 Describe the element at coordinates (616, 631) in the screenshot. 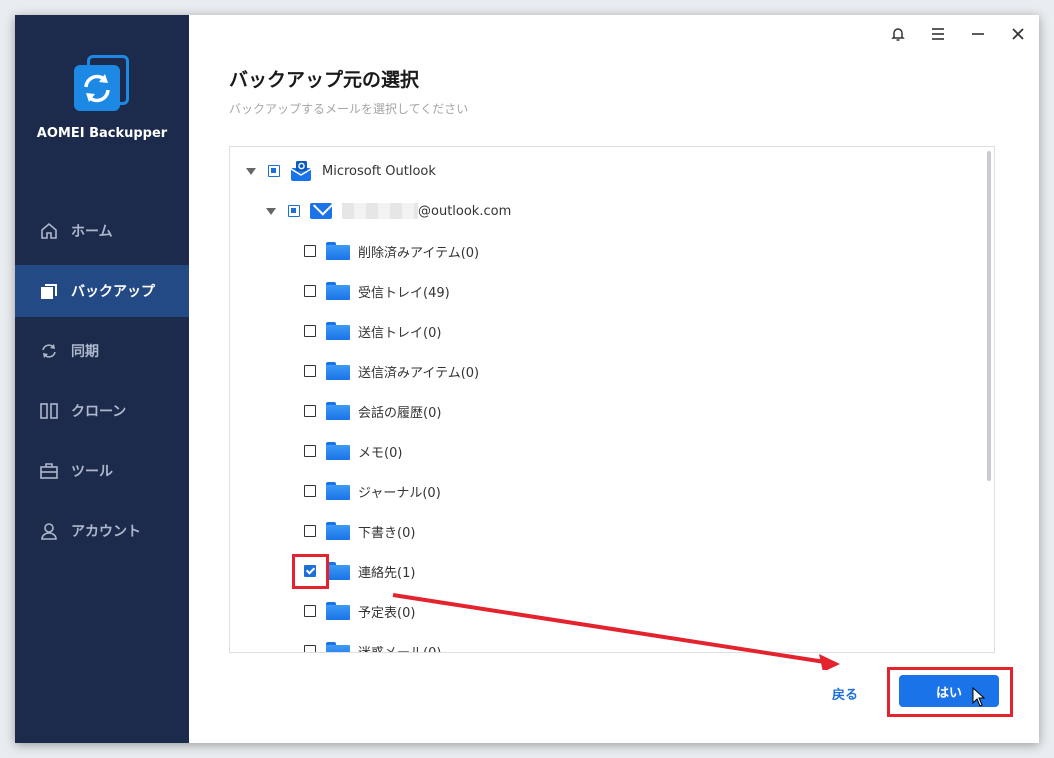

I see `annotation-arrow-icon` at that location.